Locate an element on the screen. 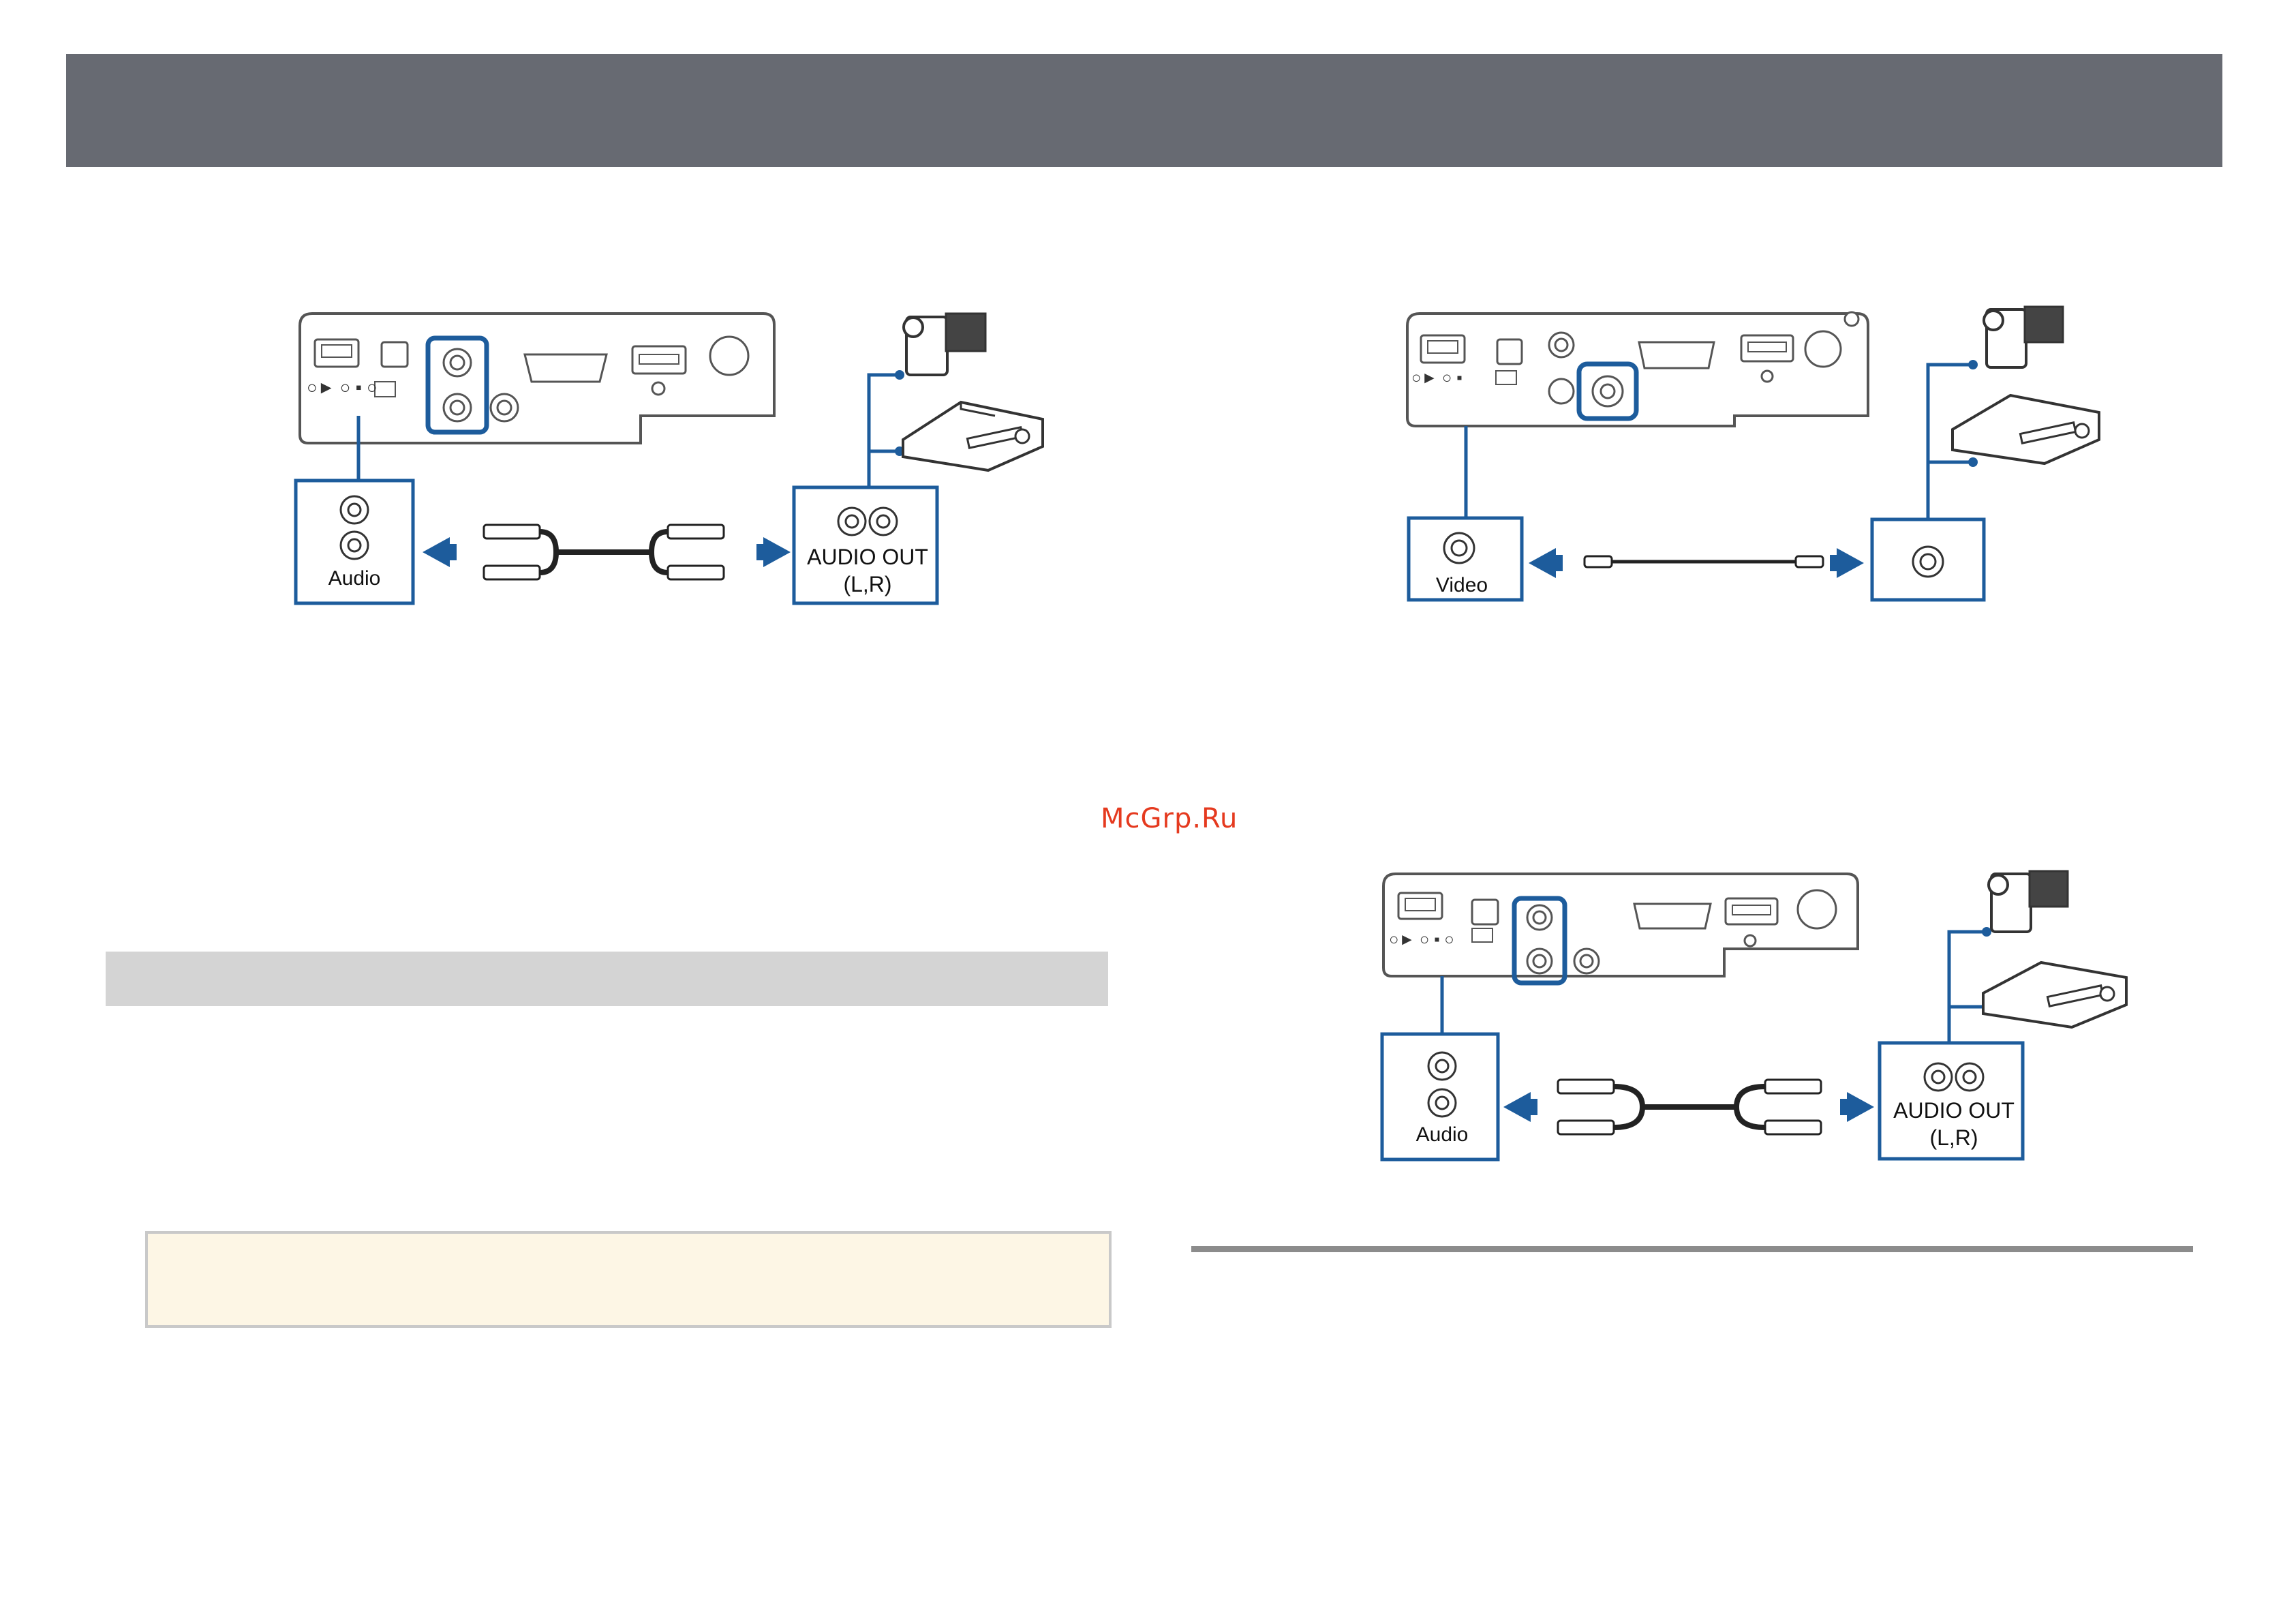 This screenshot has width=2296, height=1623. audio-connection-figure-bottom: ○► ○ ▪ ○ Audio AUDIO OUT (L,R) is located at coordinates (1755, 1017).